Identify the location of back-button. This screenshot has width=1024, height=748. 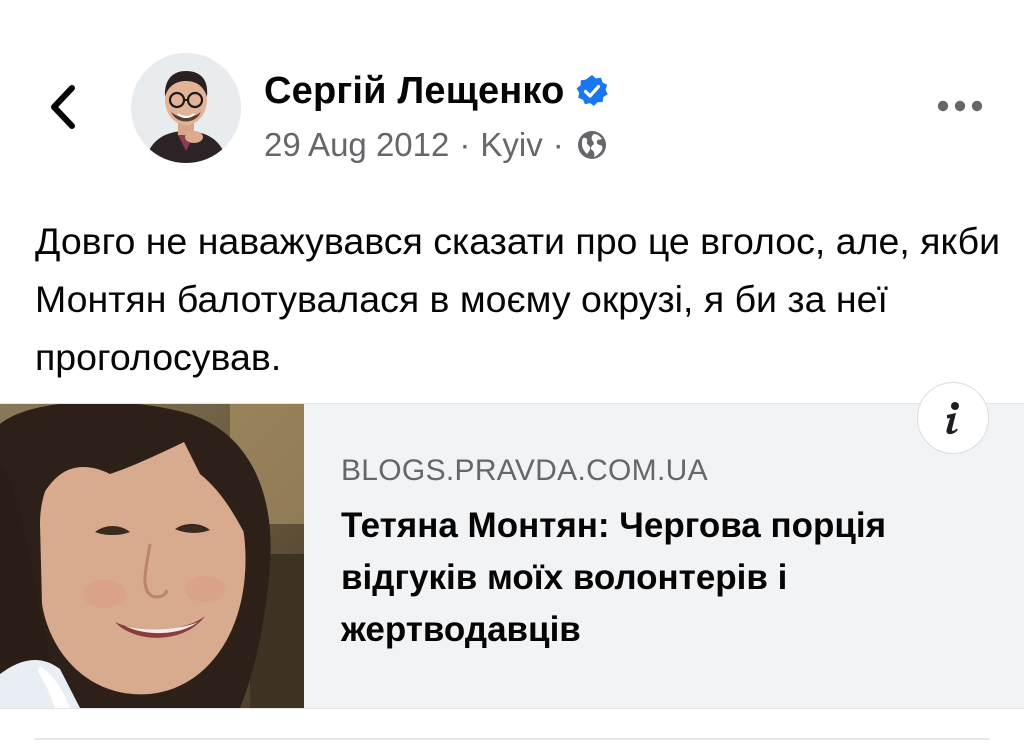
(63, 107).